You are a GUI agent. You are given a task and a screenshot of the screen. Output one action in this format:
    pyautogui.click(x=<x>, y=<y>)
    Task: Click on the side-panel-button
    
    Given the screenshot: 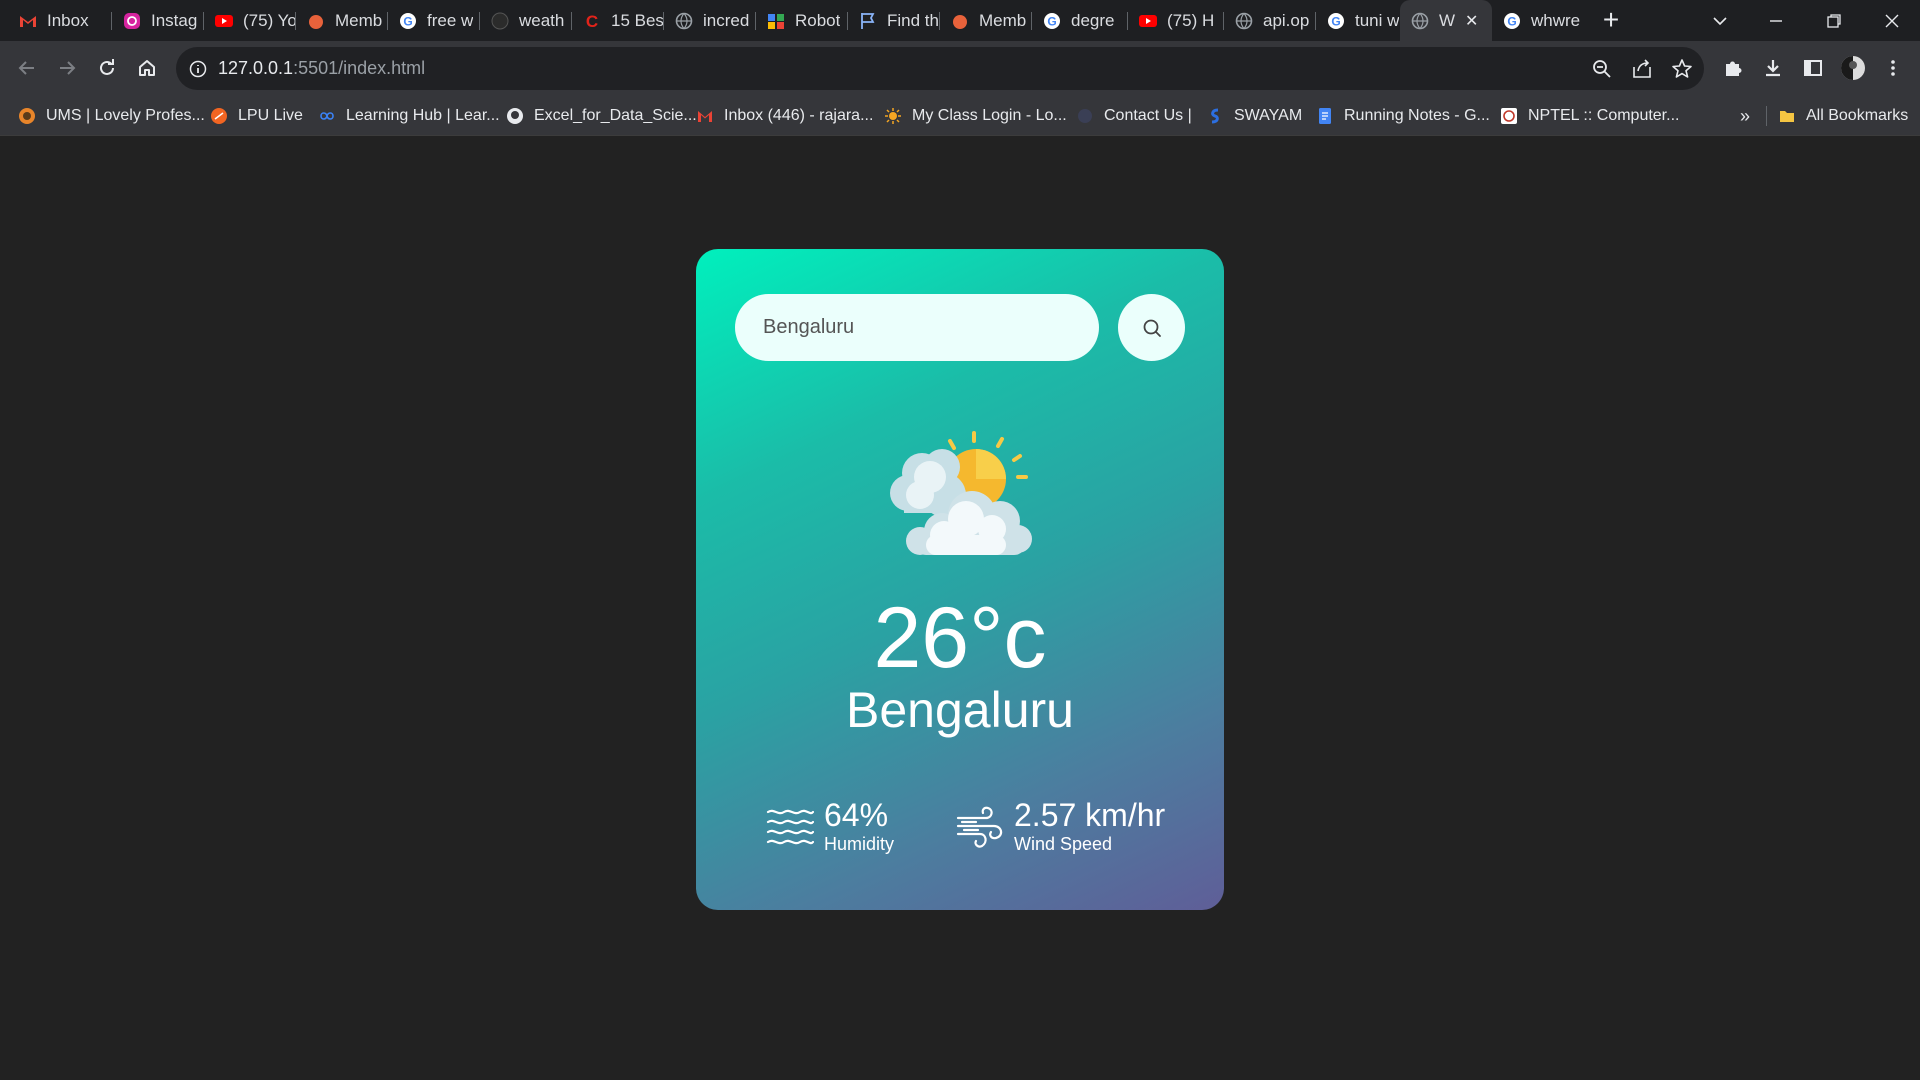 What is the action you would take?
    pyautogui.click(x=1813, y=68)
    